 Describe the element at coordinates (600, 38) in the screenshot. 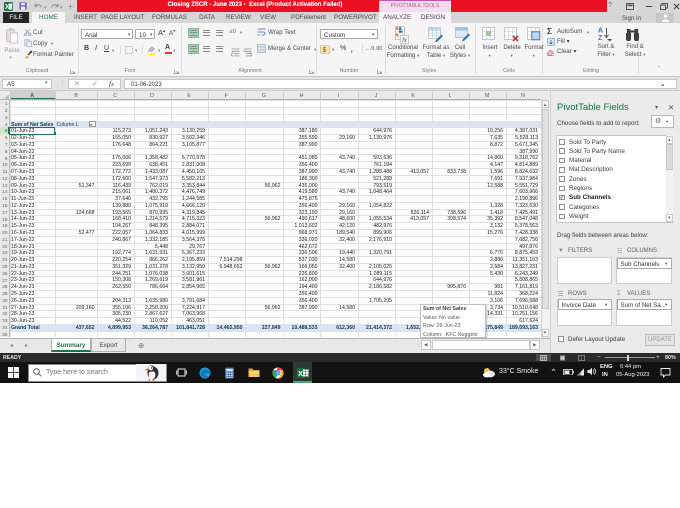

I see `svg-text: Z` at that location.